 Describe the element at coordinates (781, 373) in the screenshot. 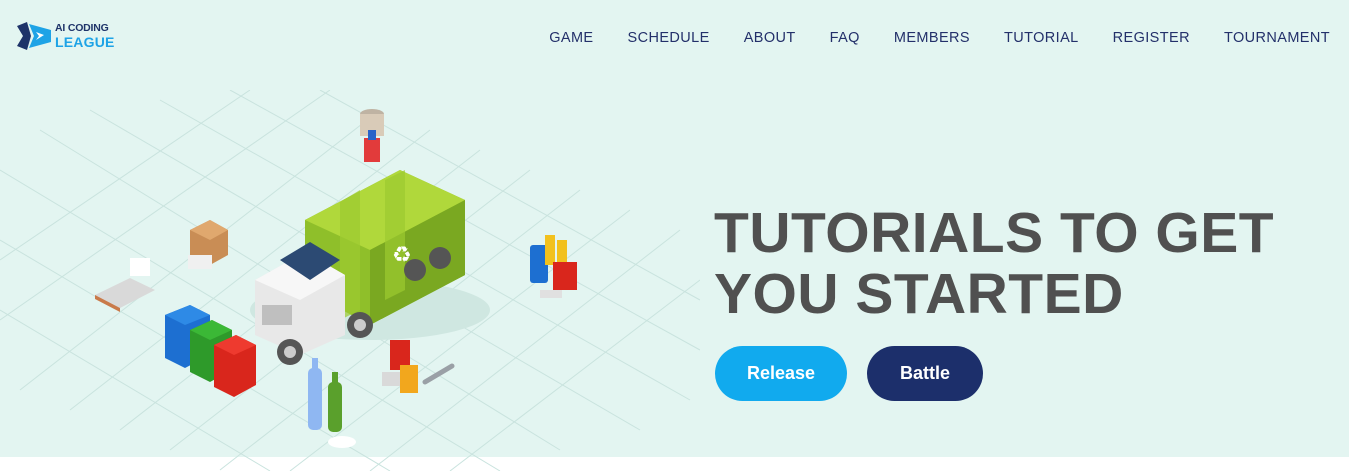

I see `release-button: Release` at that location.